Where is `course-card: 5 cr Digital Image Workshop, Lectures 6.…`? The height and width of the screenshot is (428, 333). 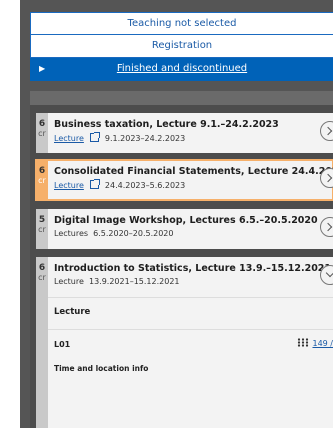
course-card: 5 cr Digital Image Workshop, Lectures 6.… is located at coordinates (184, 229).